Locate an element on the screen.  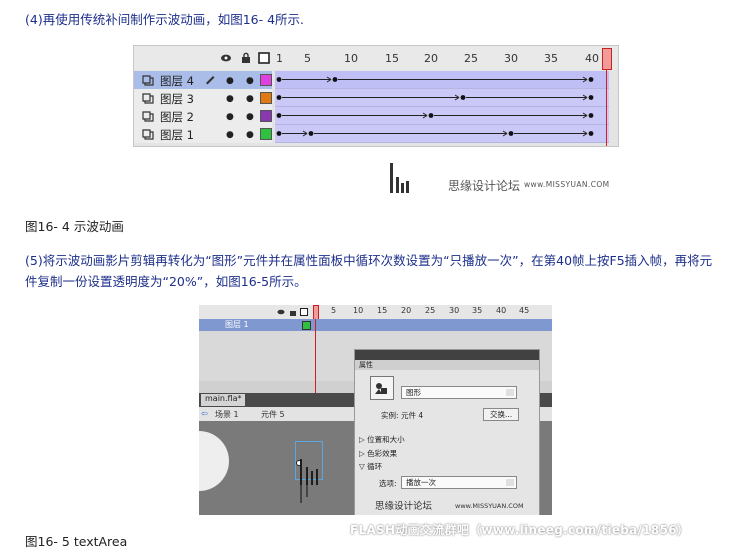
section-position-size: ▷ 位置和大小 is located at coordinates (382, 439).